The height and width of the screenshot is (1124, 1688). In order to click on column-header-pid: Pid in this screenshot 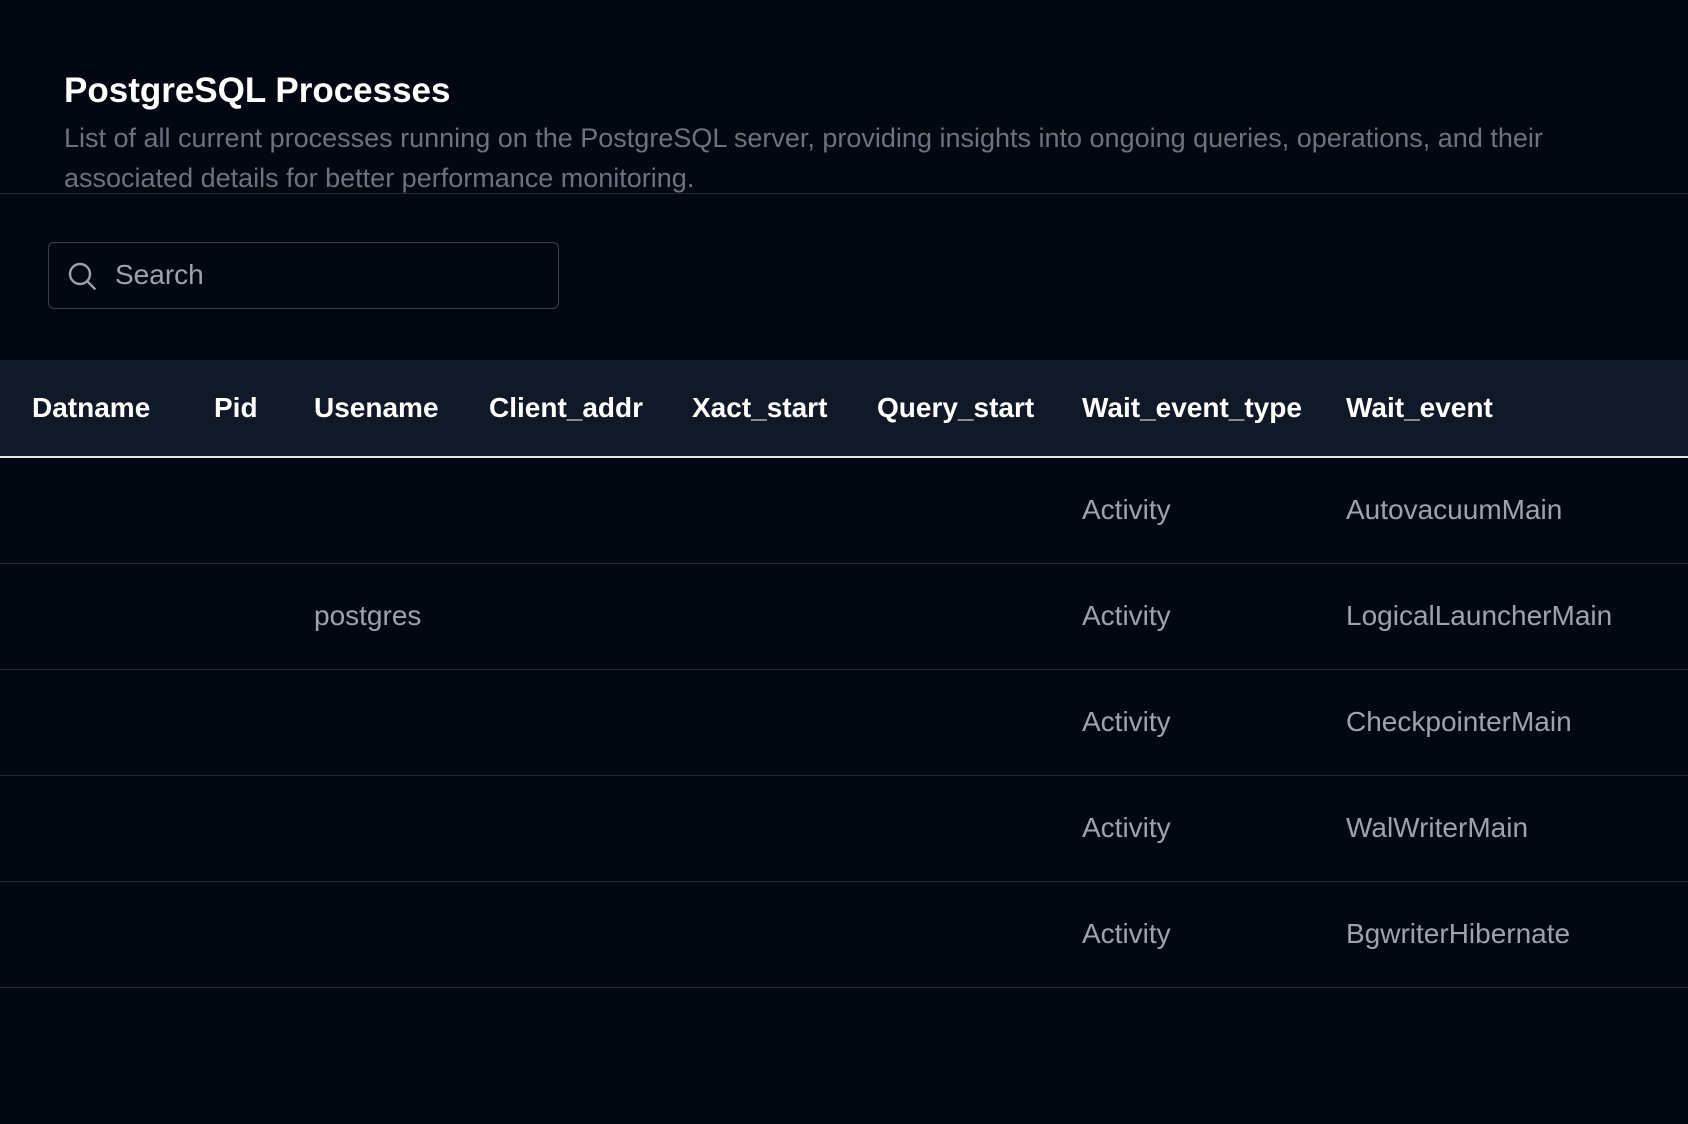, I will do `click(264, 408)`.